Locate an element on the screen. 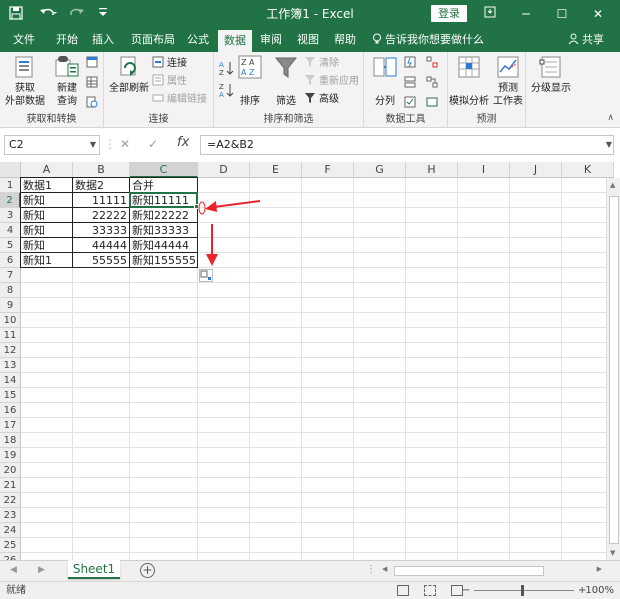  column-header: D is located at coordinates (224, 170).